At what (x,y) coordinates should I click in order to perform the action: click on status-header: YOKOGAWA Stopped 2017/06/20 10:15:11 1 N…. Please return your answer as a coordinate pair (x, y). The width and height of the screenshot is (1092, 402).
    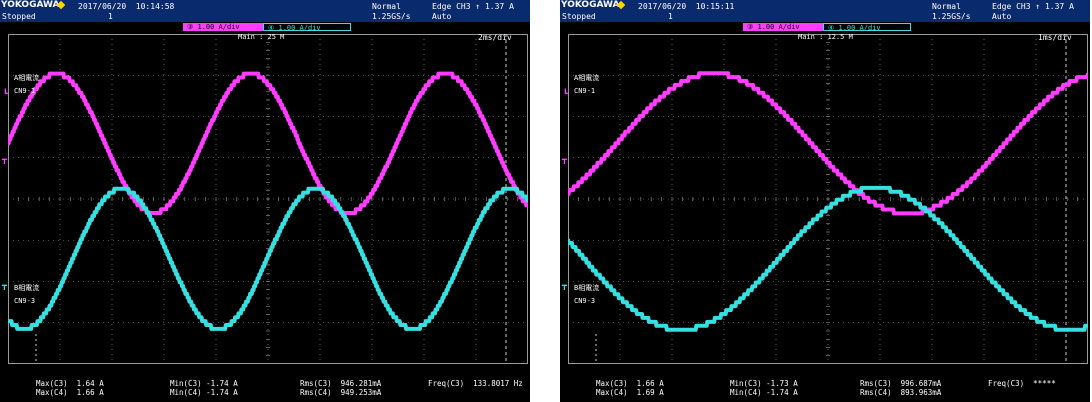
    Looking at the image, I should click on (825, 11).